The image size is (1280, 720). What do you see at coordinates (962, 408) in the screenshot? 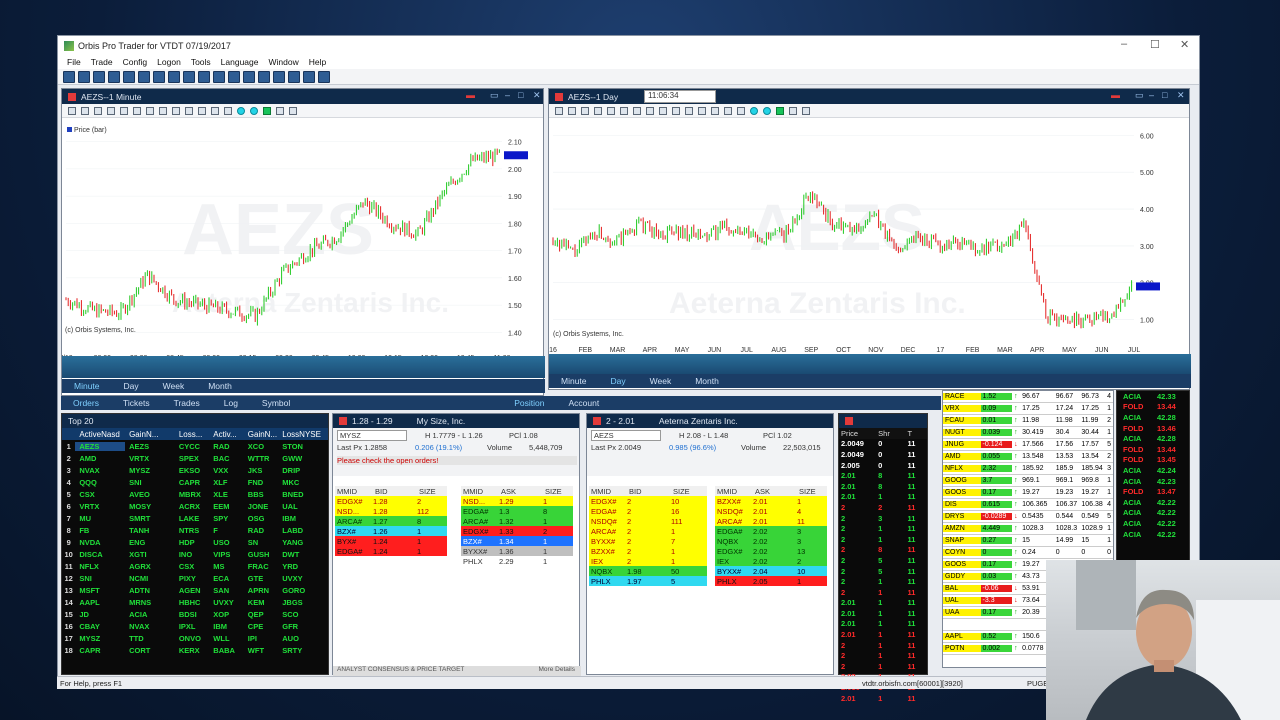
I see `wl-symbol: VRX` at bounding box center [962, 408].